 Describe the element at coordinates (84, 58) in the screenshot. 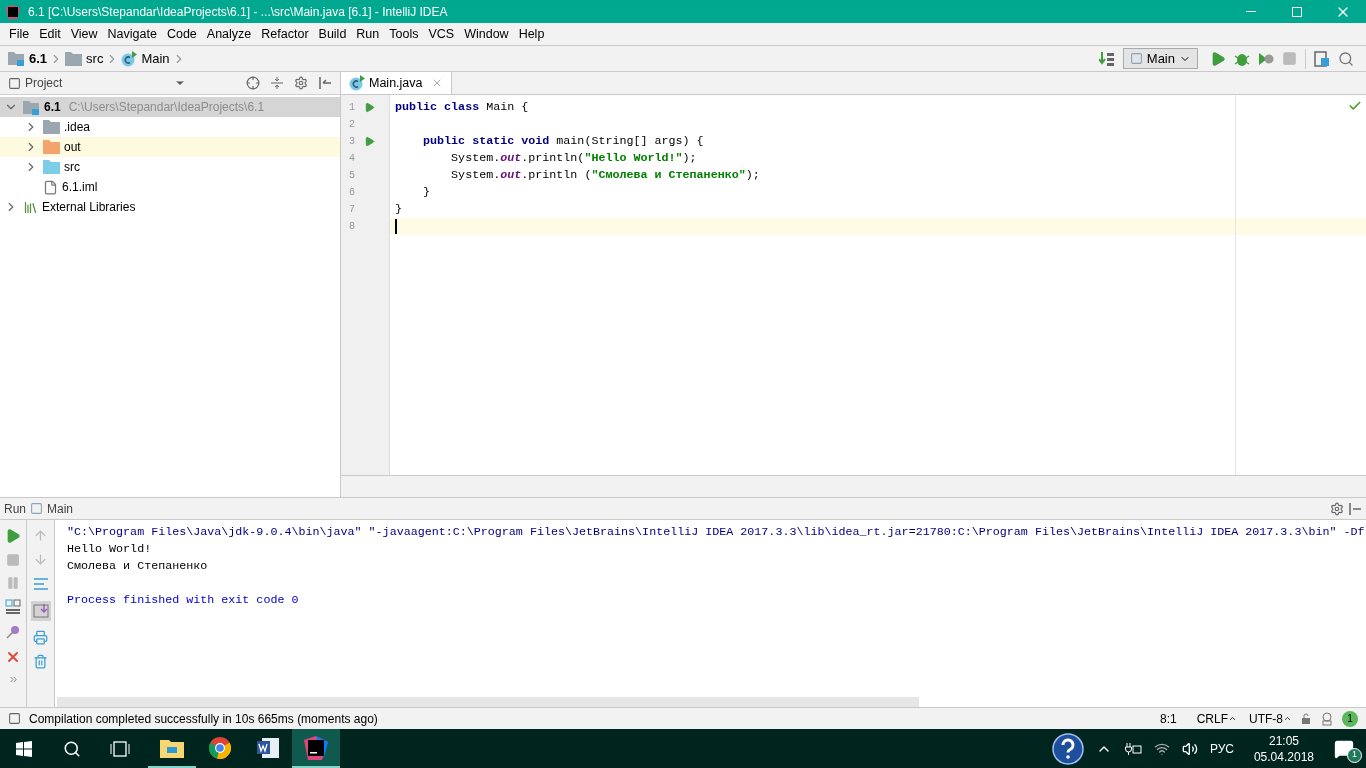

I see `breadcrumb: src` at that location.